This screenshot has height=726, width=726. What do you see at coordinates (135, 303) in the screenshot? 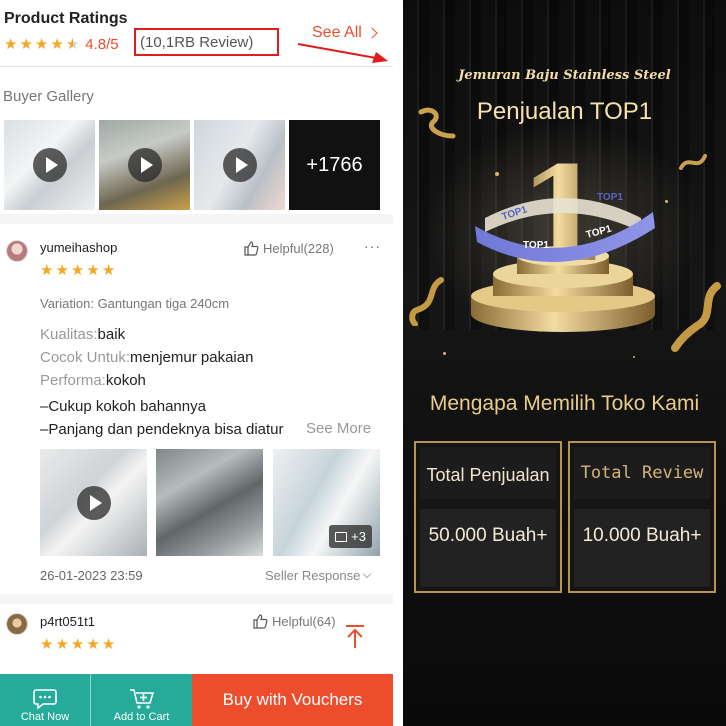
I see `review-variation: Variation: Gantungan tiga 240cm` at bounding box center [135, 303].